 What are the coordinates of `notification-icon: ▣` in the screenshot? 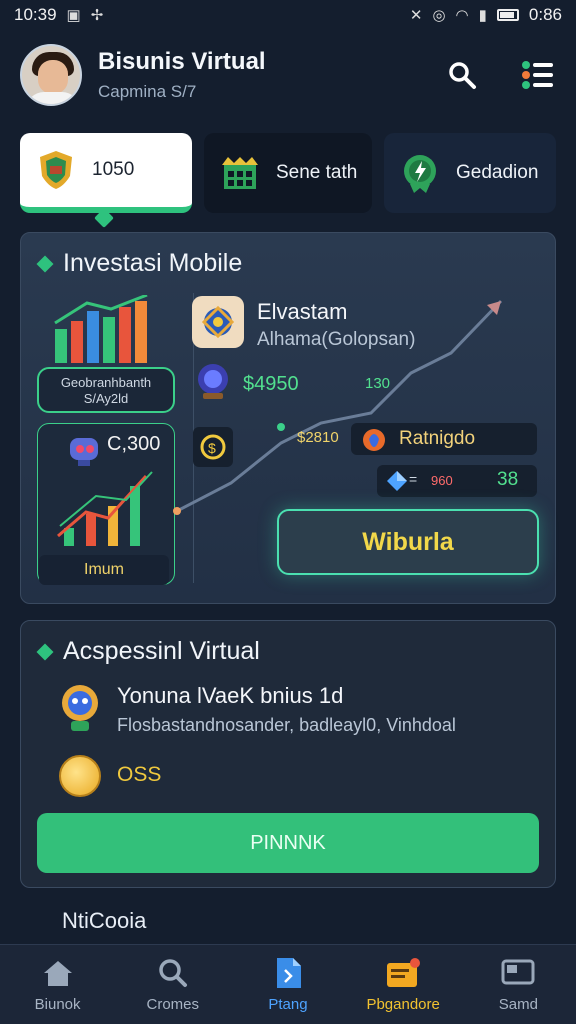 It's located at (73, 15).